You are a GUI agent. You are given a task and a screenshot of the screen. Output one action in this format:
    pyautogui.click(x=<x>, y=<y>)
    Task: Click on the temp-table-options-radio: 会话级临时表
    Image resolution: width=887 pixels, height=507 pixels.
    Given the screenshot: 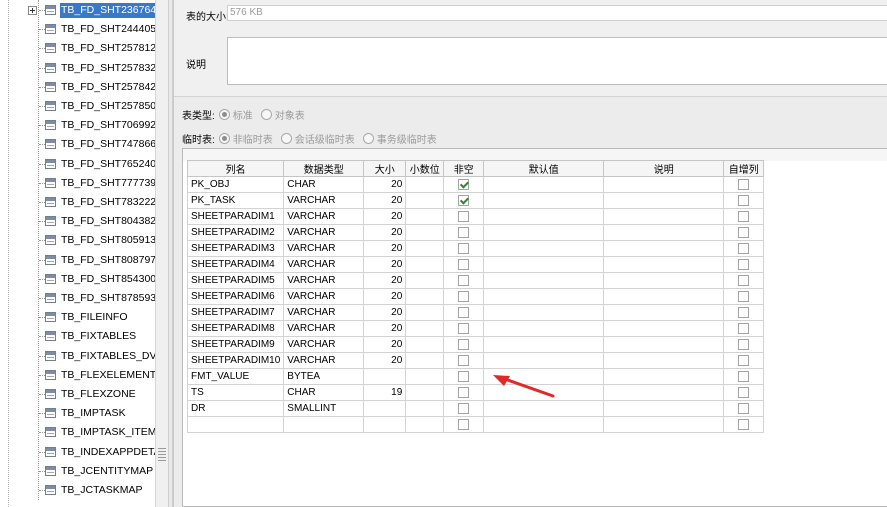 What is the action you would take?
    pyautogui.click(x=317, y=138)
    